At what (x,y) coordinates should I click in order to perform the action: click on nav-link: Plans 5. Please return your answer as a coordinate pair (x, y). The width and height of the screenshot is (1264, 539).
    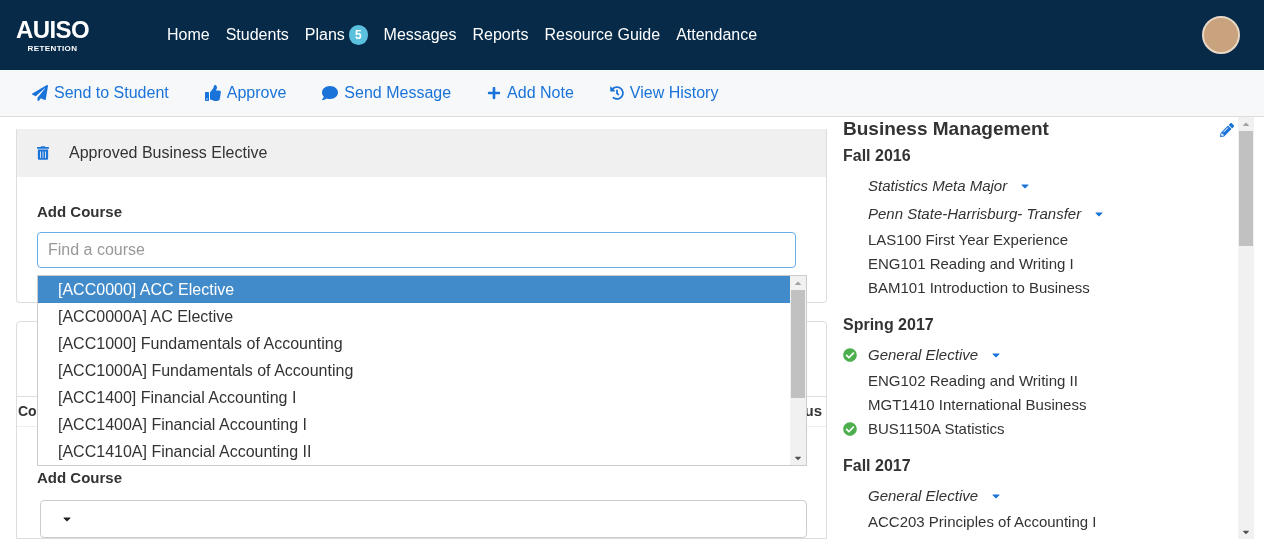
    Looking at the image, I should click on (336, 35).